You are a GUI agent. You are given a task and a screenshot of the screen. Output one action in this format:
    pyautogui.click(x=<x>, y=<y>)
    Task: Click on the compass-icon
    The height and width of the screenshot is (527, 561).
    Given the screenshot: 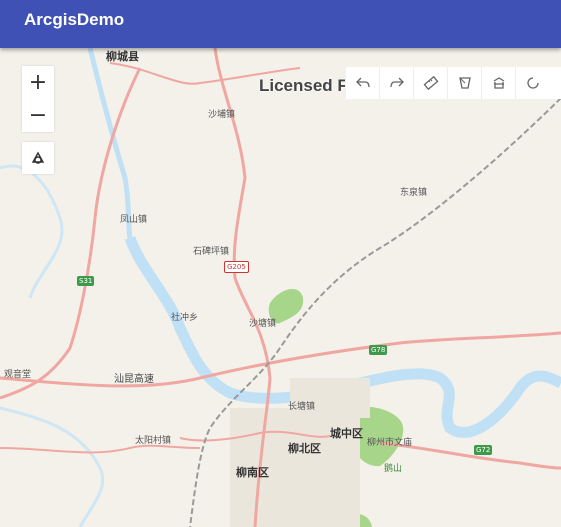 What is the action you would take?
    pyautogui.click(x=38, y=157)
    